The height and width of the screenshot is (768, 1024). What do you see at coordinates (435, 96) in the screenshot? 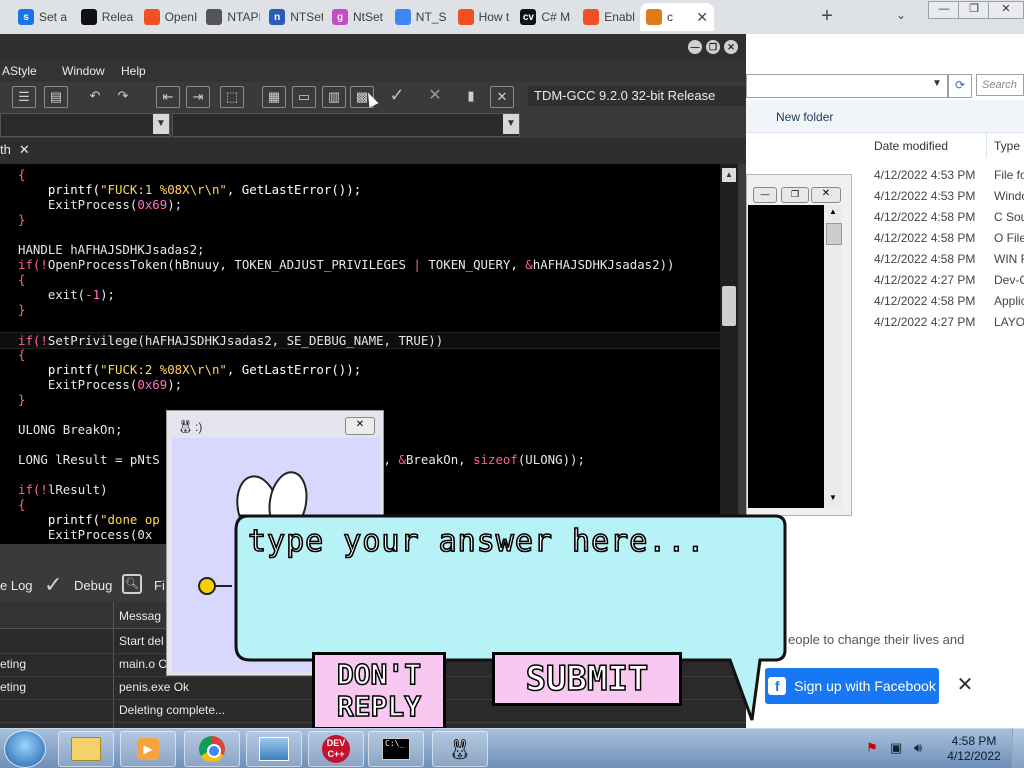
I see `stop-icon: ✕` at bounding box center [435, 96].